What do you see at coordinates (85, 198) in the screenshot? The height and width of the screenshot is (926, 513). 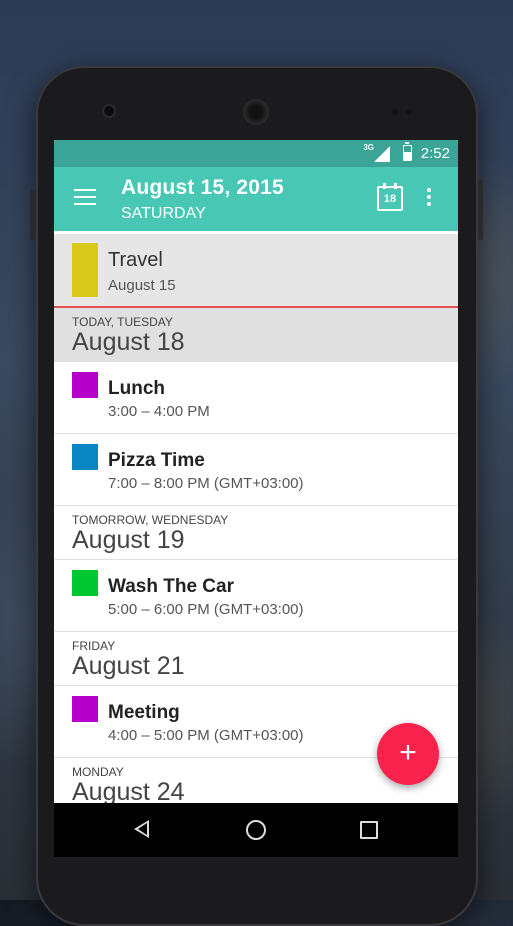 I see `menu-icon` at bounding box center [85, 198].